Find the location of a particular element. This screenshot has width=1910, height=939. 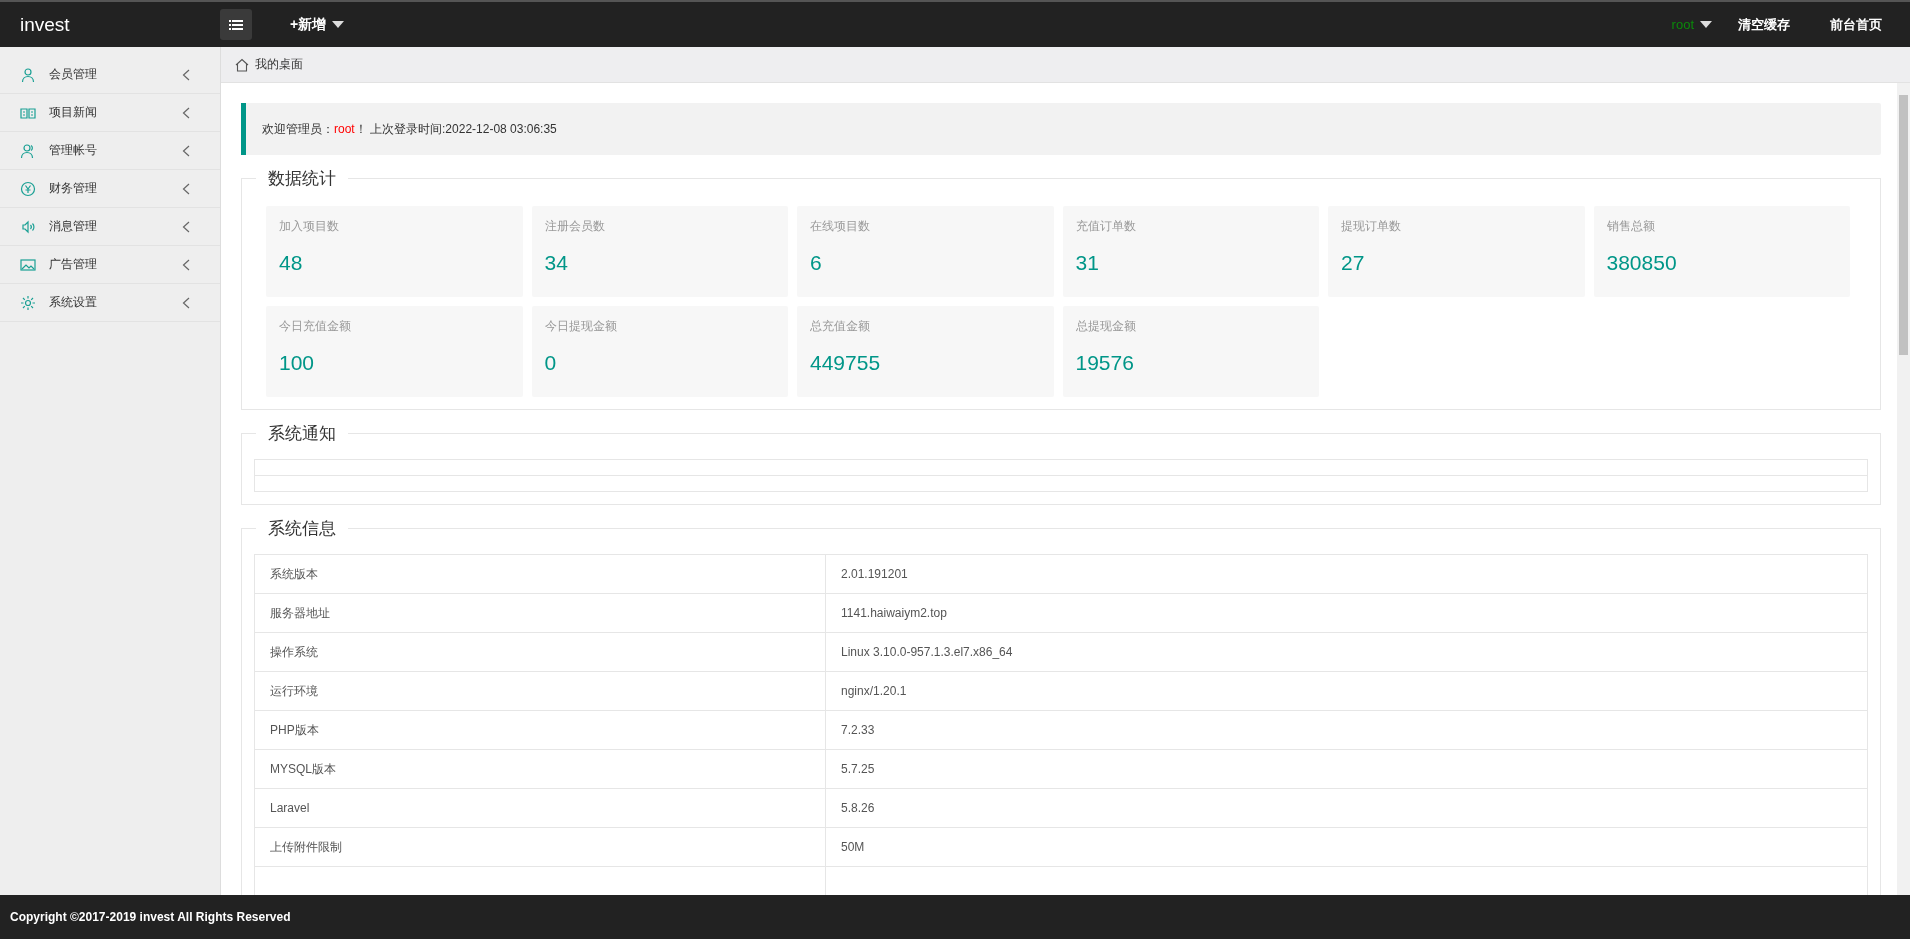

stat-label: 加入项目数 is located at coordinates (309, 226).